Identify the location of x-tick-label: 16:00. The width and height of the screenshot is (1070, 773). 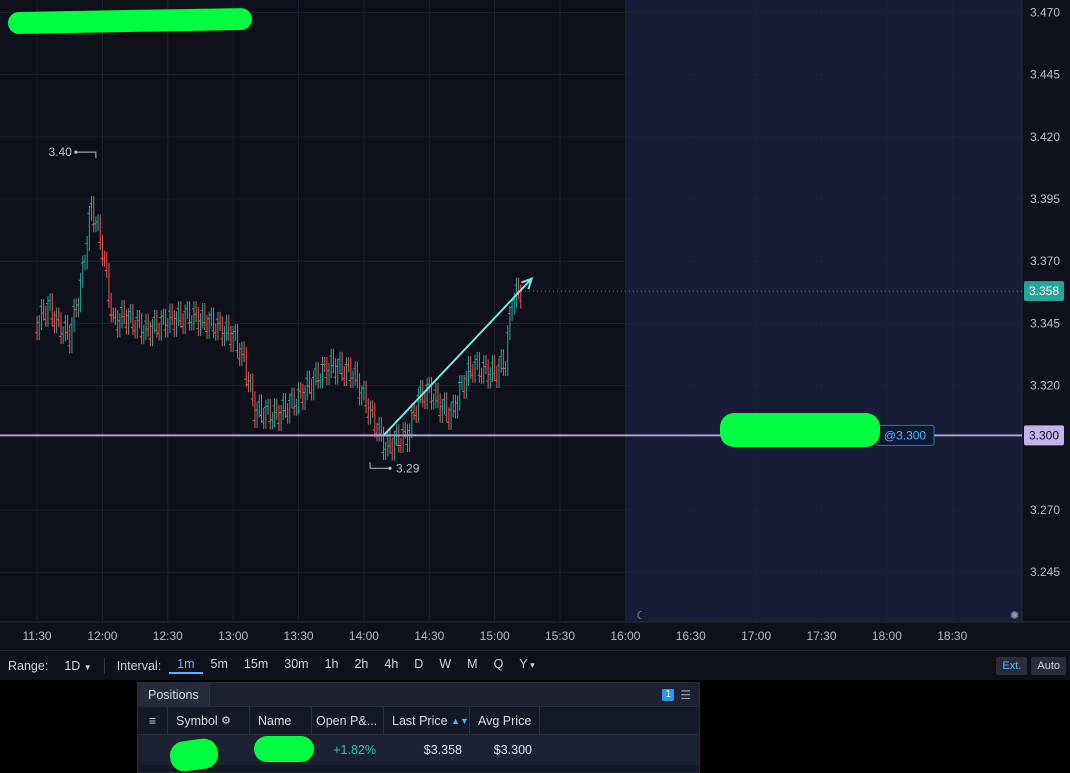
(625, 636).